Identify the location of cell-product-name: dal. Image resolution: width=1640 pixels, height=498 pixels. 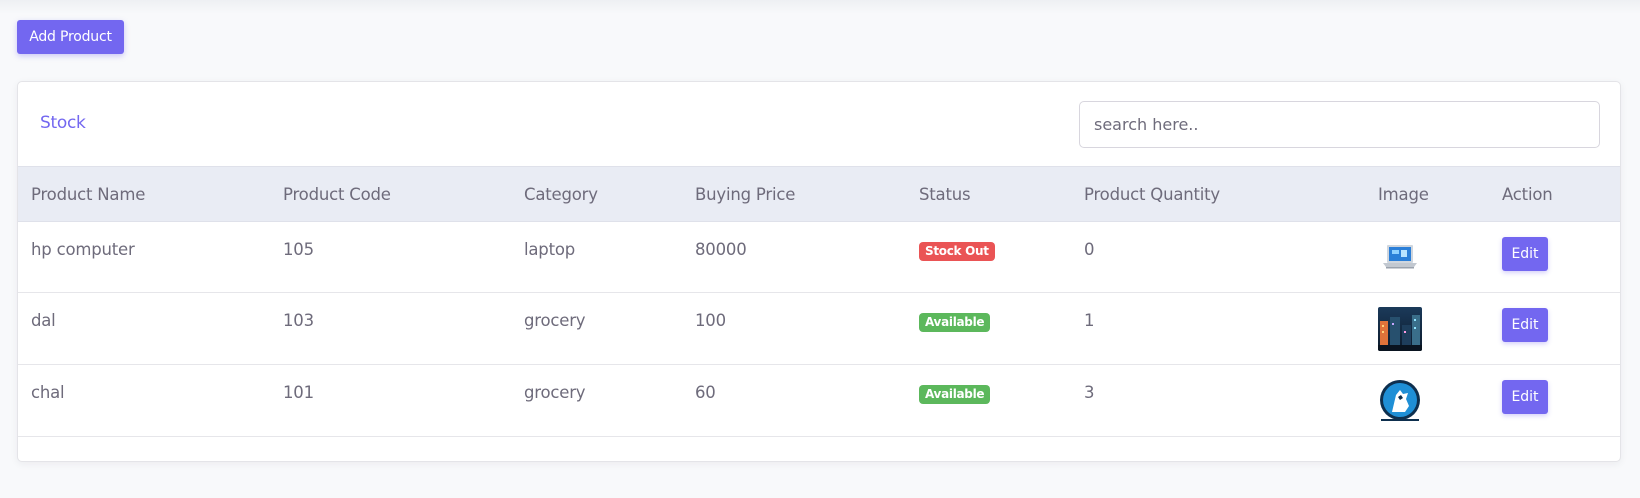
(144, 328).